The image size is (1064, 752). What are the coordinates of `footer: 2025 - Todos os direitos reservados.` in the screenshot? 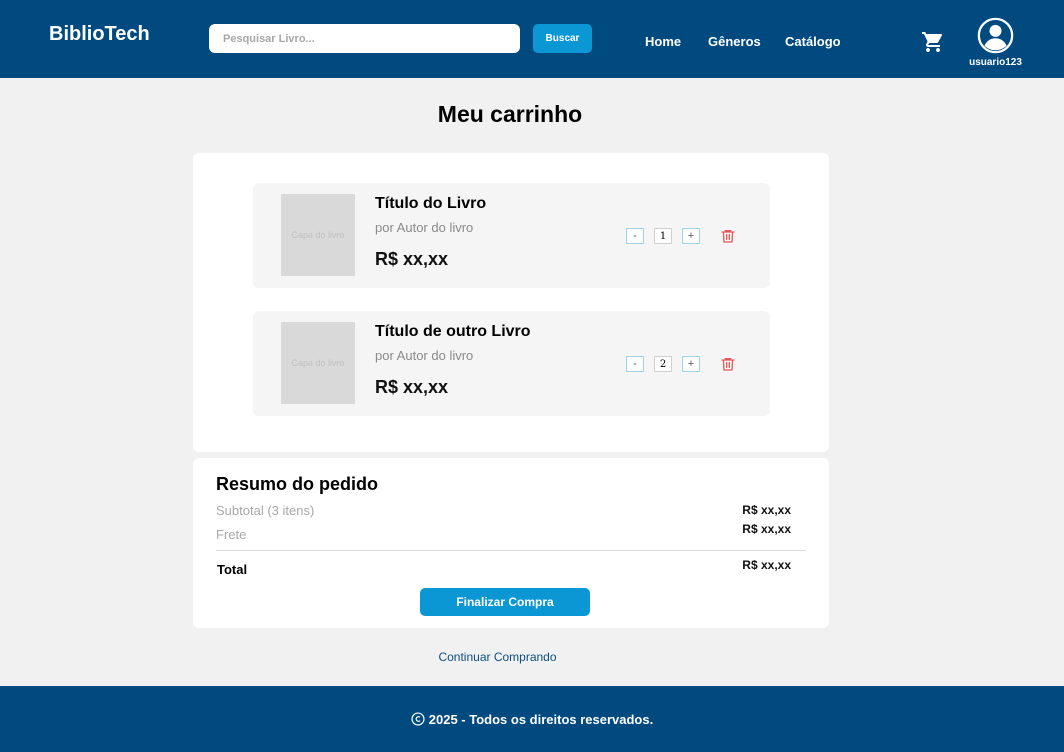 It's located at (532, 719).